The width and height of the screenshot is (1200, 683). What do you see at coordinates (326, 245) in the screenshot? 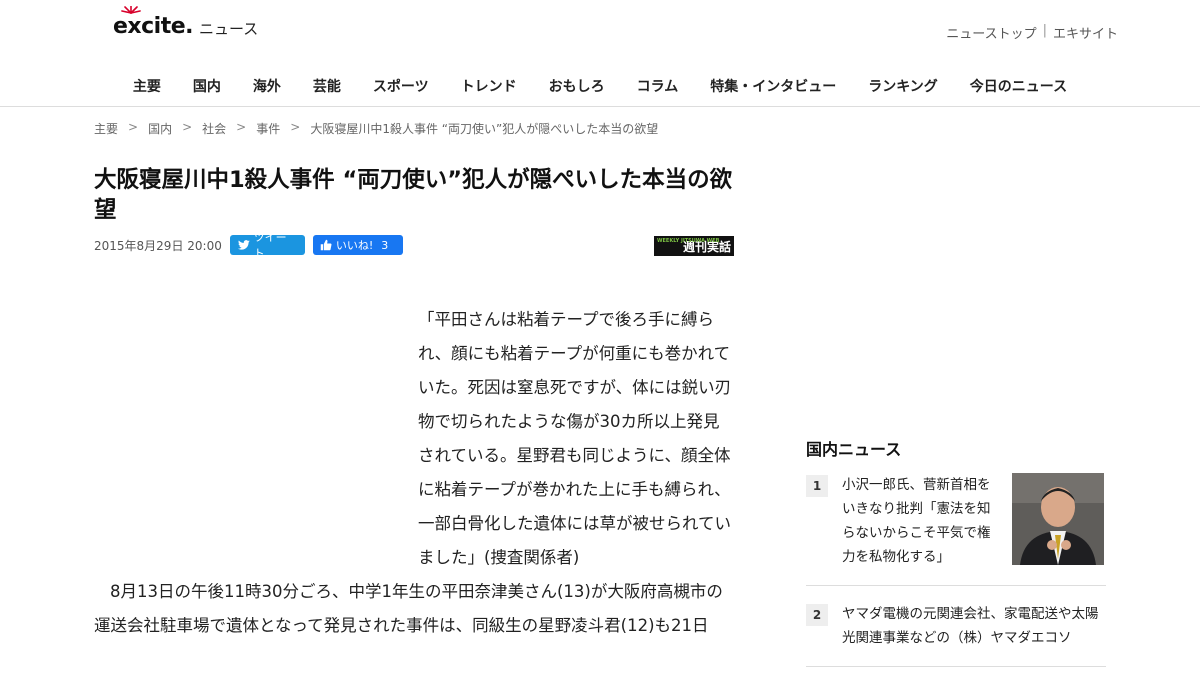
I see `thumbs-up-icon` at bounding box center [326, 245].